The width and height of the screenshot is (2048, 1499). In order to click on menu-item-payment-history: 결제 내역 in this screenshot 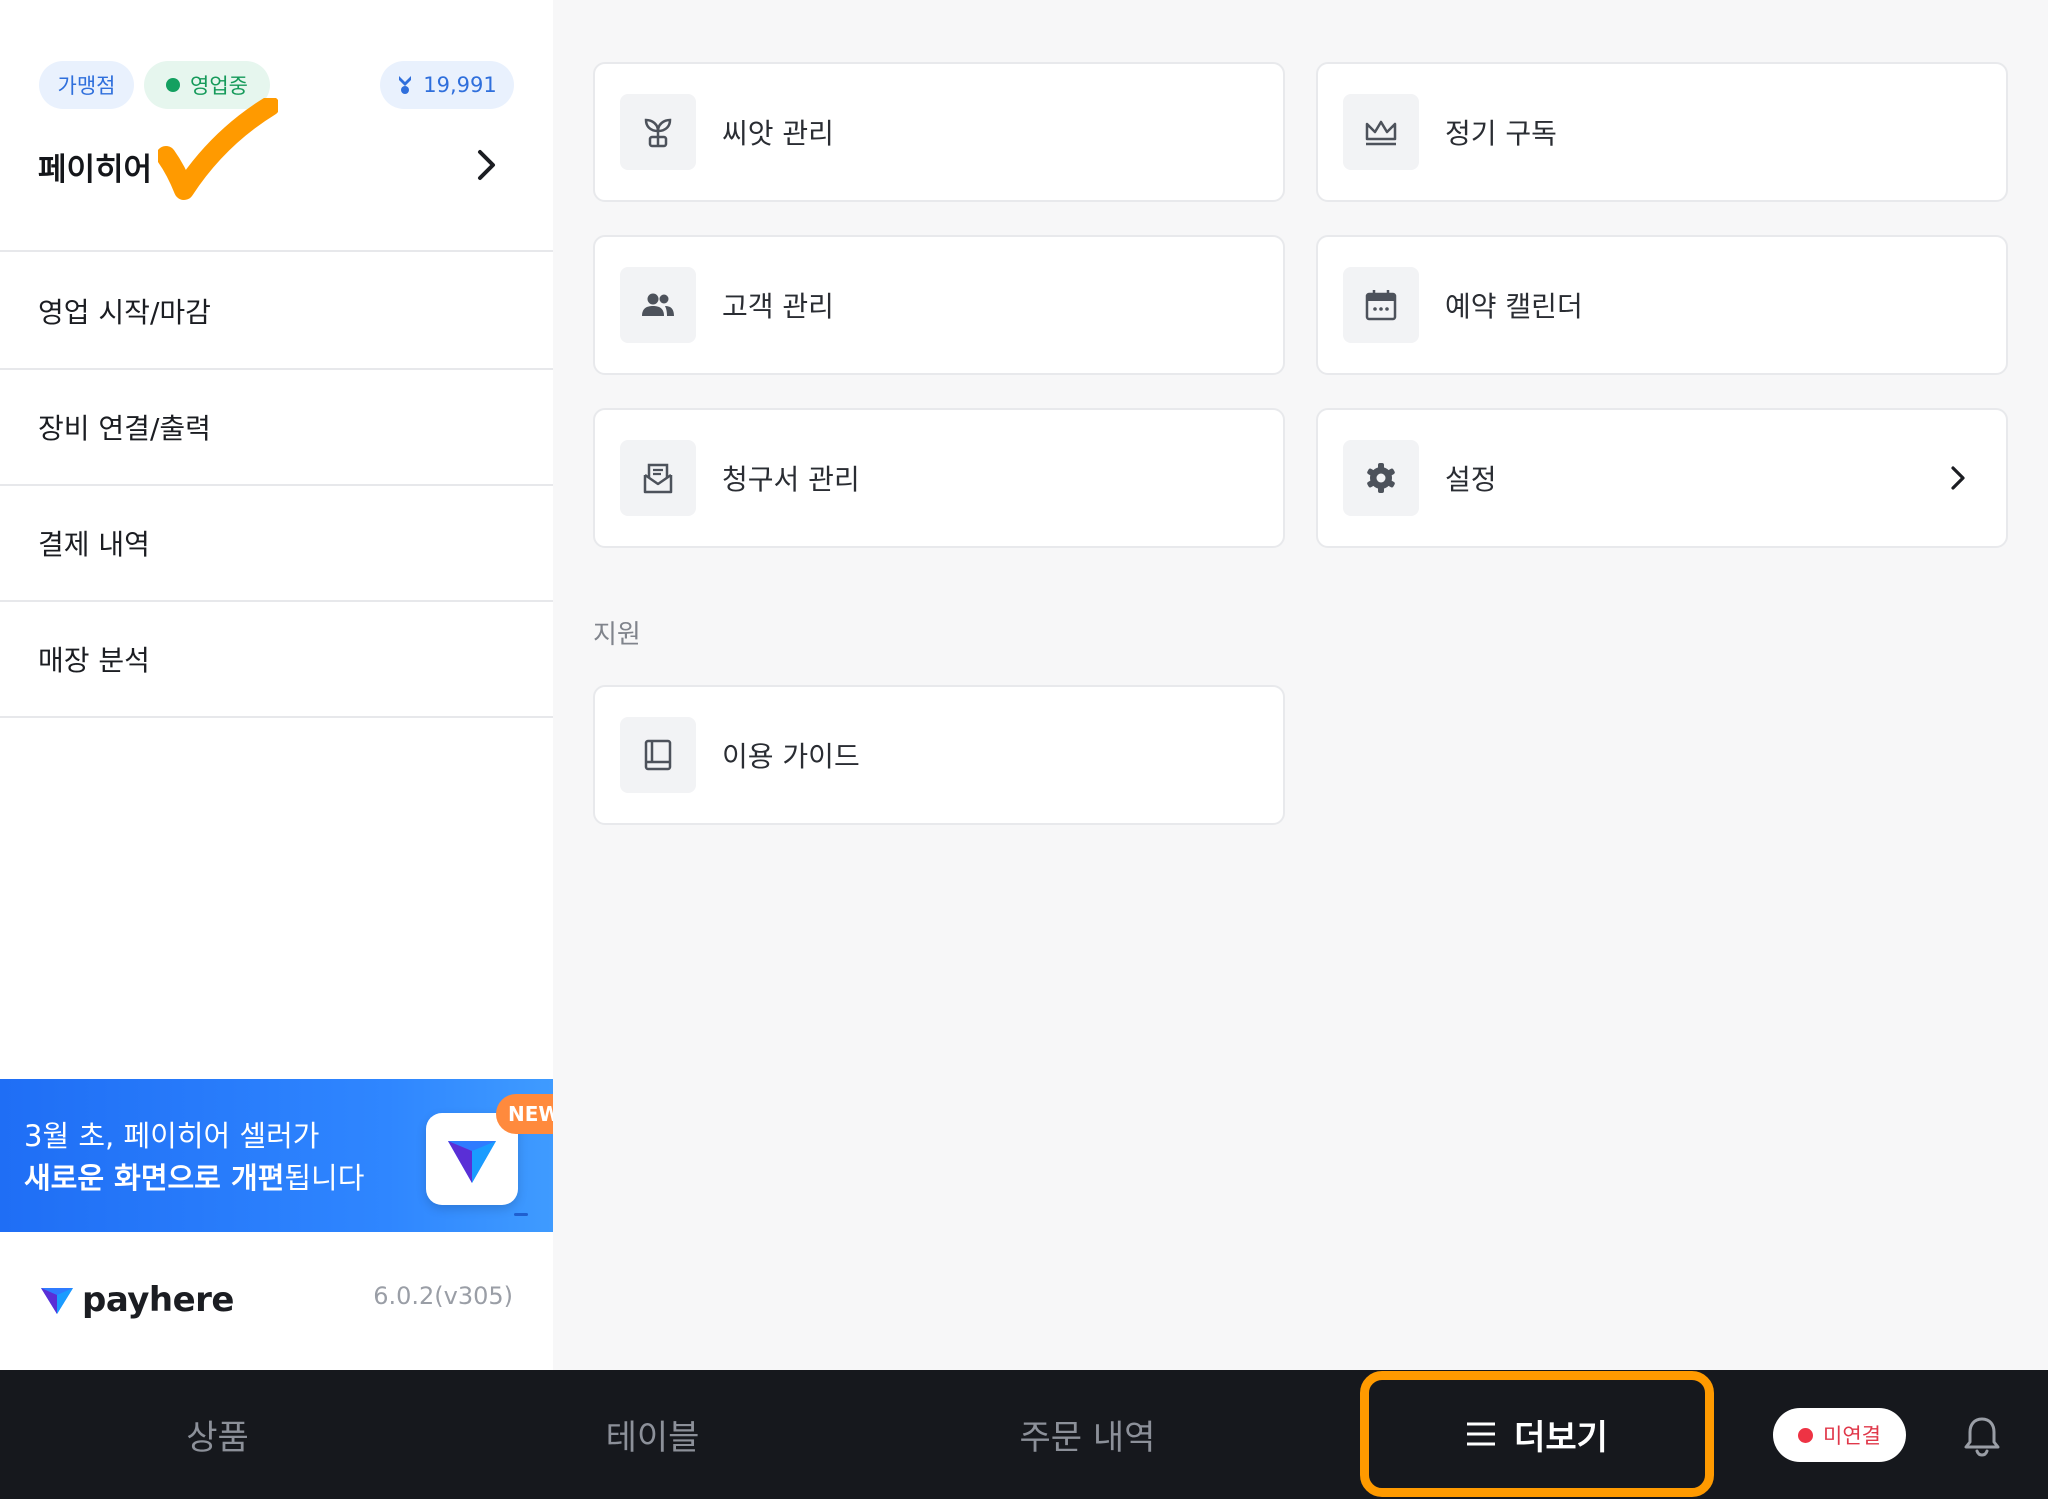, I will do `click(276, 544)`.